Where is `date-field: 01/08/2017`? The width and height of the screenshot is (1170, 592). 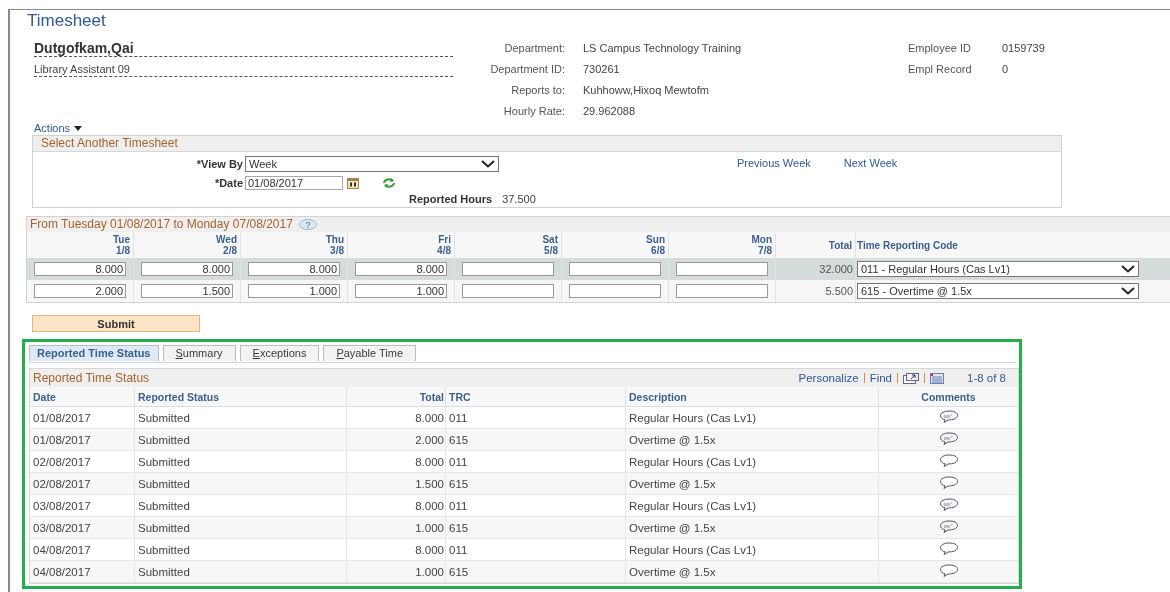 date-field: 01/08/2017 is located at coordinates (294, 183).